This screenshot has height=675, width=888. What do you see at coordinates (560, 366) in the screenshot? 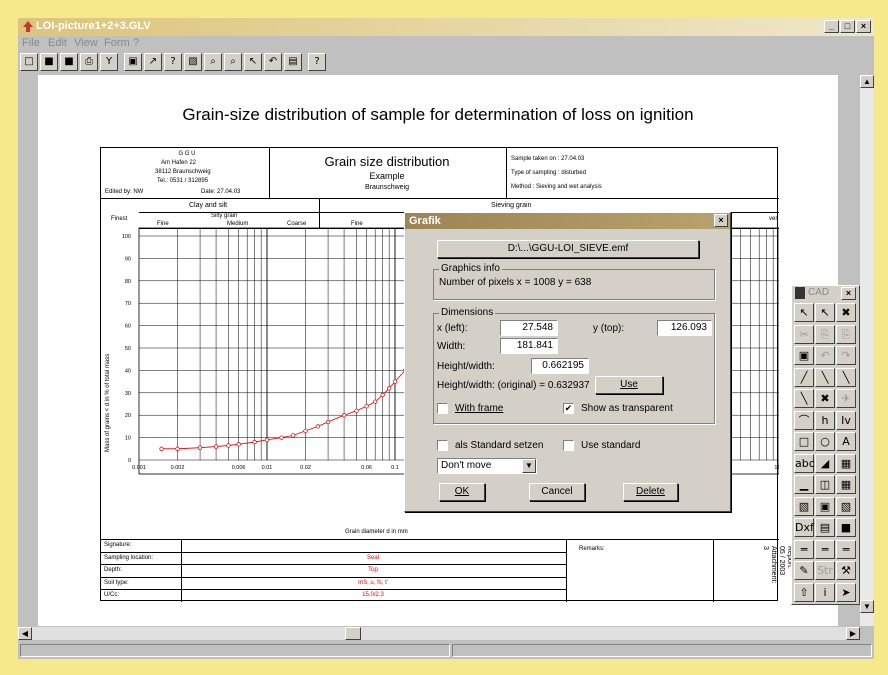
I see `height-width-input: 0.662195` at bounding box center [560, 366].